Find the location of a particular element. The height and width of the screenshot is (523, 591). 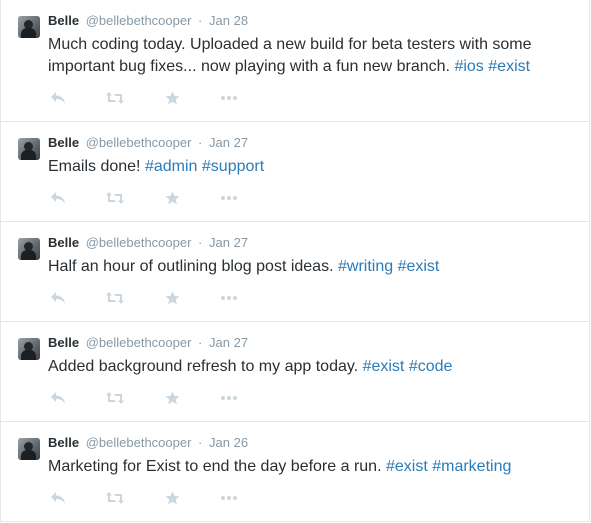

tweet-body: Emails done! is located at coordinates (94, 166).